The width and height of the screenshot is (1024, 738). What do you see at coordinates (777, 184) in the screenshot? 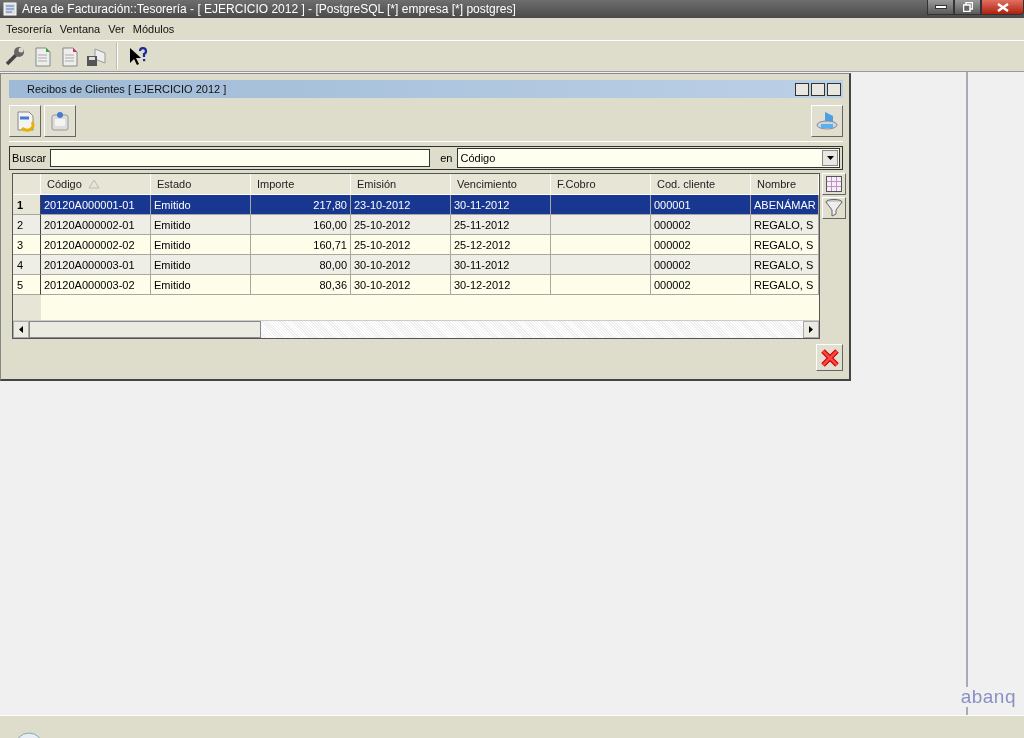
I see `column-header-label: Nombre` at bounding box center [777, 184].